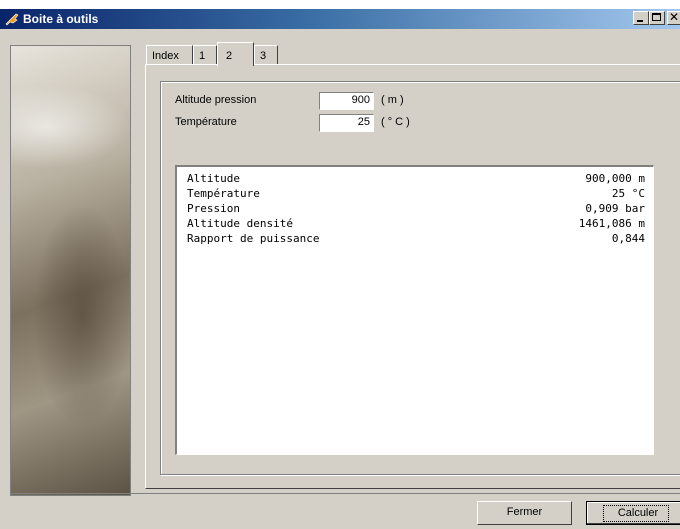 This screenshot has height=529, width=680. Describe the element at coordinates (628, 238) in the screenshot. I see `result-value: 0,844` at that location.